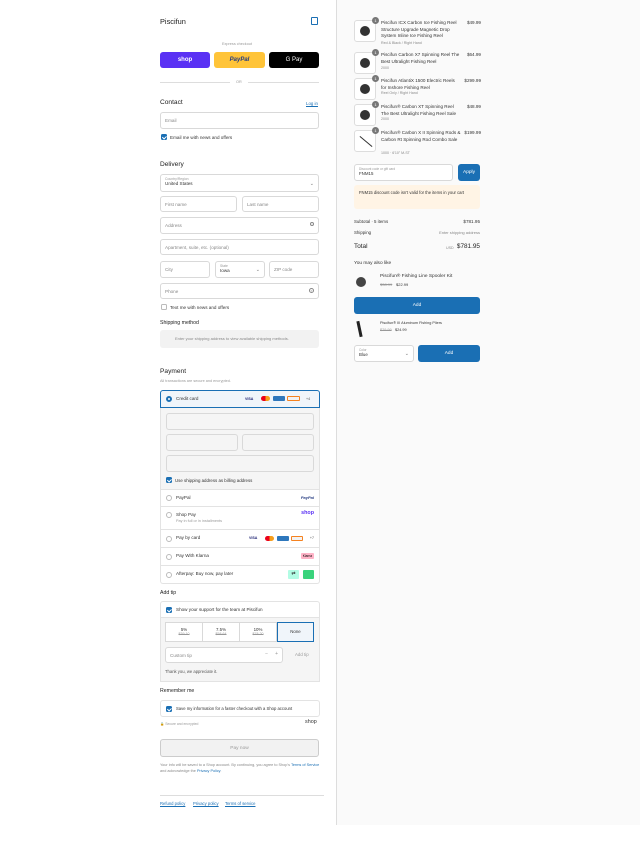 The height and width of the screenshot is (851, 640). Describe the element at coordinates (361, 282) in the screenshot. I see `spooler-icon` at that location.